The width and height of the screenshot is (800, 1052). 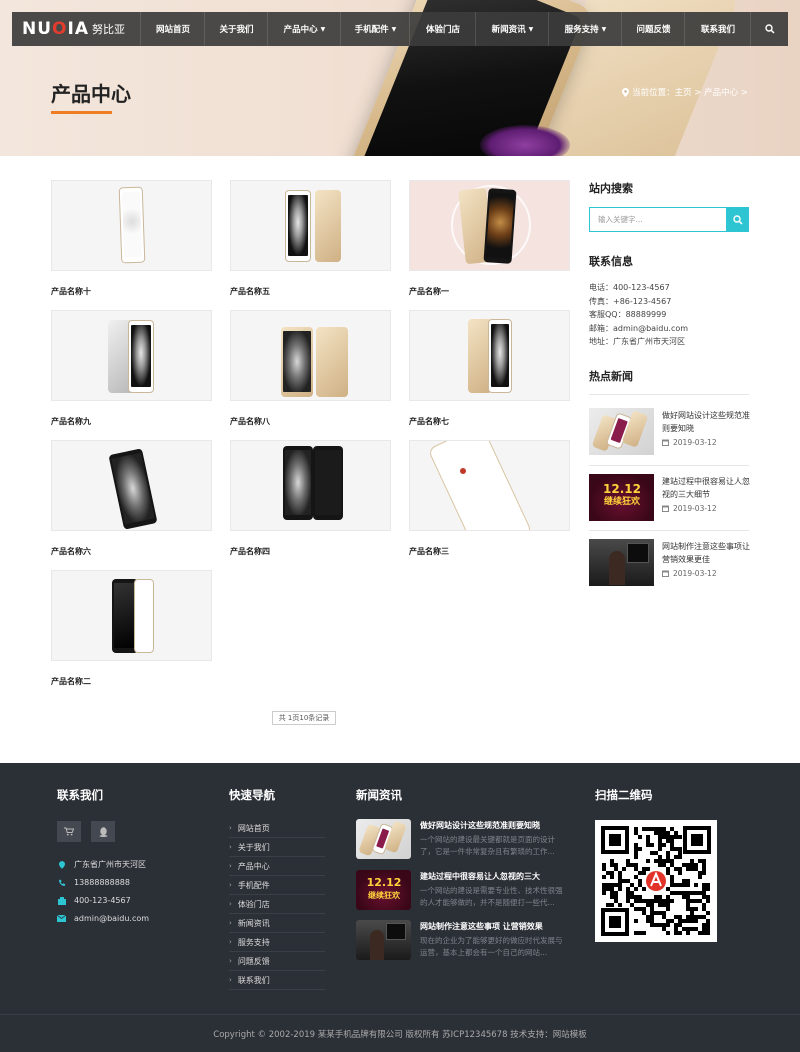 I want to click on footer-nav-item: › 网站首页, so click(x=277, y=828).